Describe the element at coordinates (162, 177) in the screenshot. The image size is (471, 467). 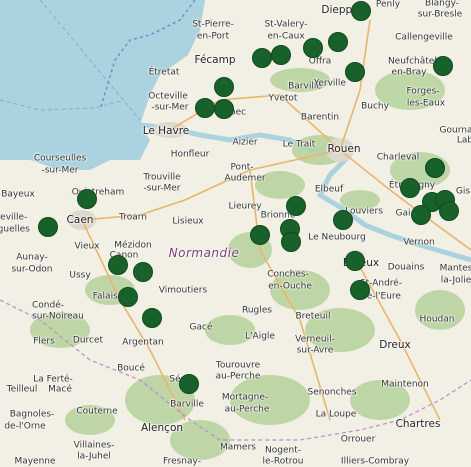
I see `place-label-trouville: Trouville` at that location.